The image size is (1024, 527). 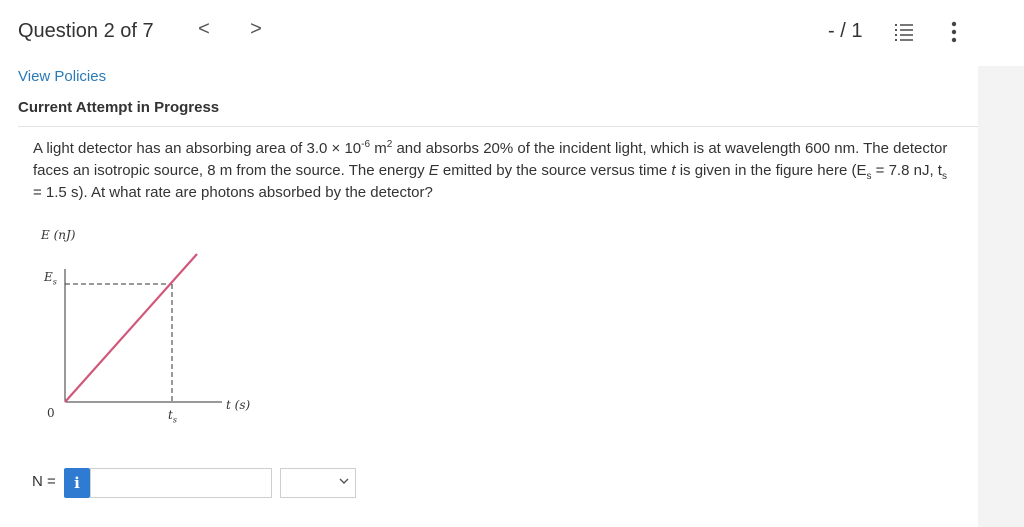 What do you see at coordinates (512, 33) in the screenshot?
I see `question-header: Question 2 of 7 < > - / 1` at bounding box center [512, 33].